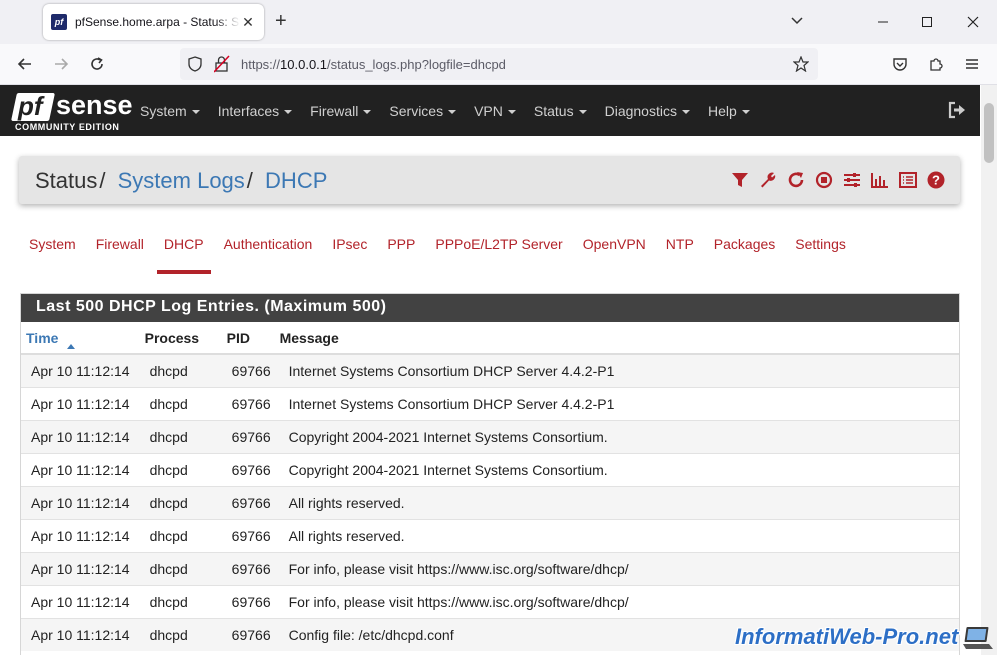 Image resolution: width=997 pixels, height=655 pixels. Describe the element at coordinates (801, 66) in the screenshot. I see `bookmark-star-icon` at that location.